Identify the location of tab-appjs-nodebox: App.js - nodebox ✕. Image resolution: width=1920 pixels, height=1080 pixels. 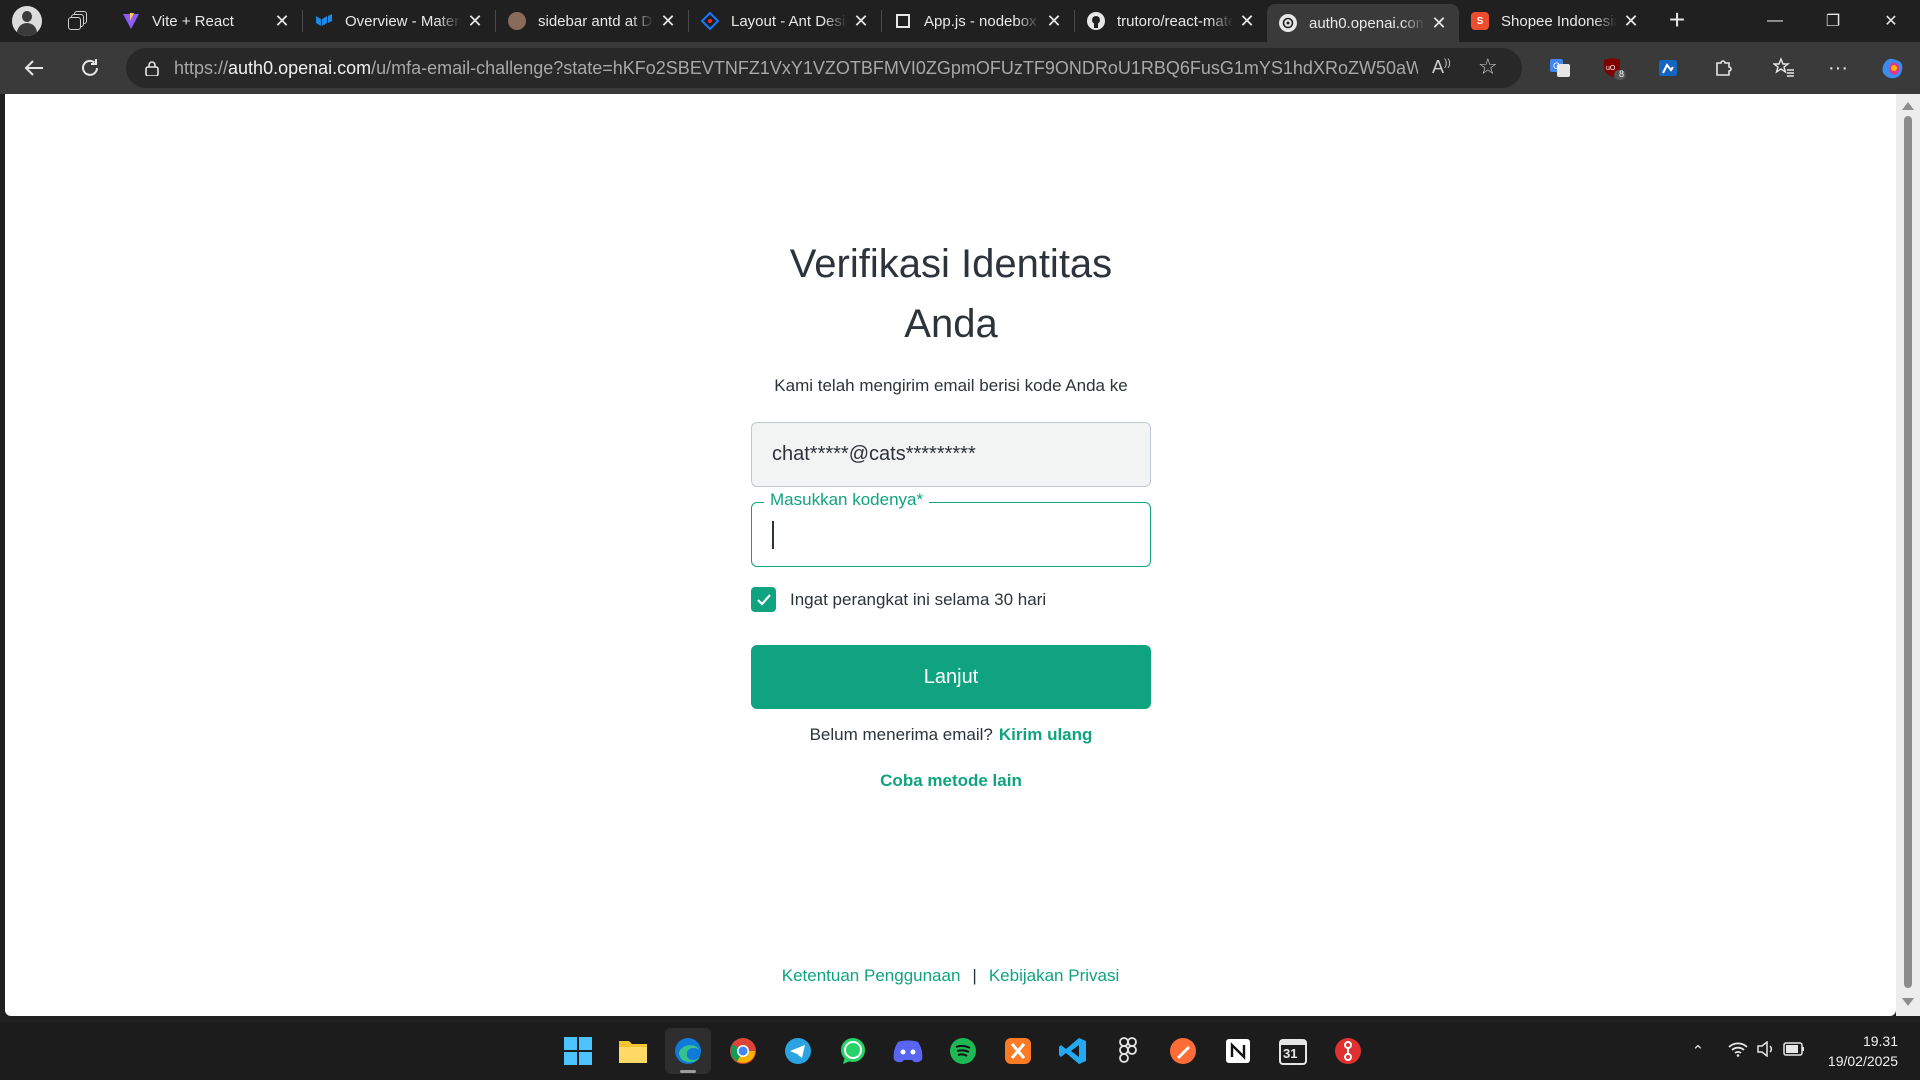
(978, 21).